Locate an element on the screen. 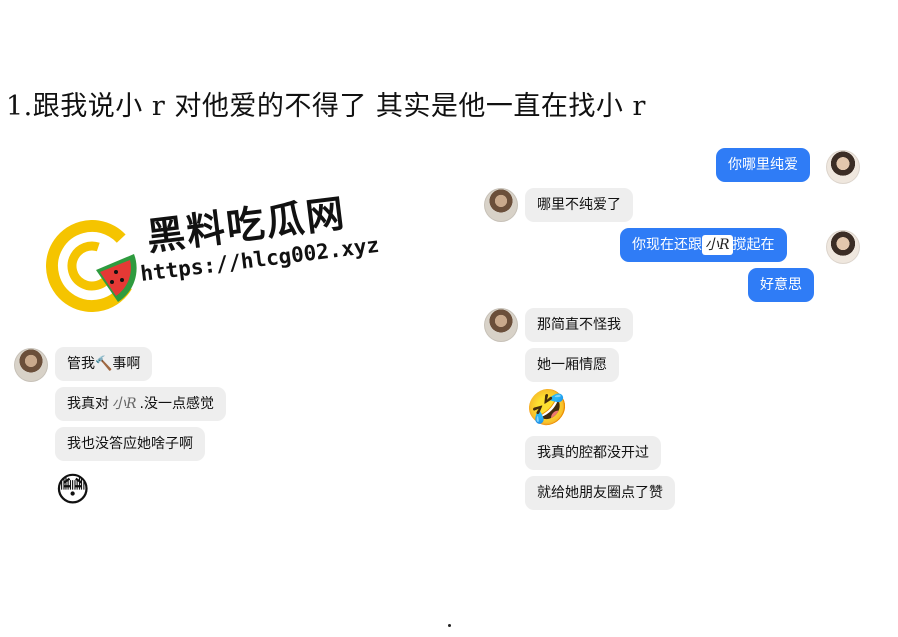  message-bubble-outgoing: 你哪里纯爱 is located at coordinates (763, 165).